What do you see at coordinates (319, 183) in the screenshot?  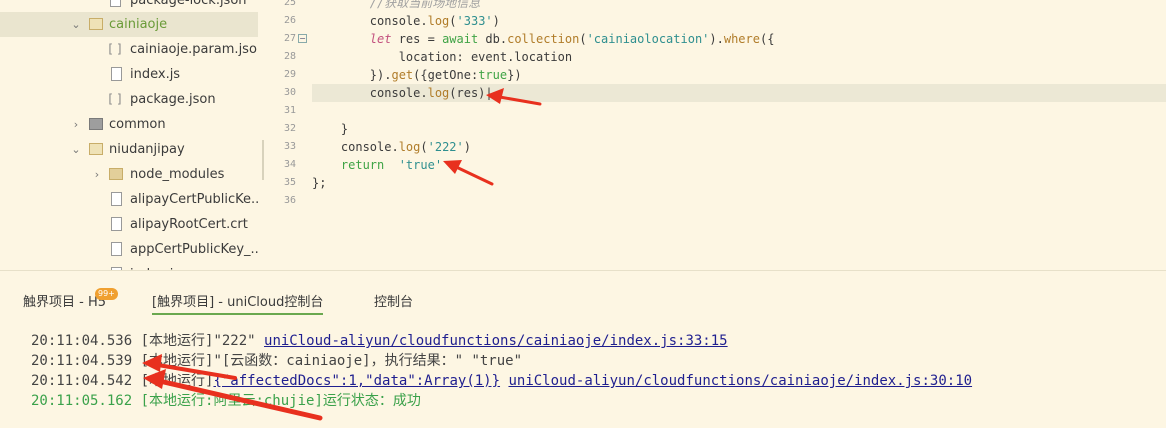 I see `code-line: };` at bounding box center [319, 183].